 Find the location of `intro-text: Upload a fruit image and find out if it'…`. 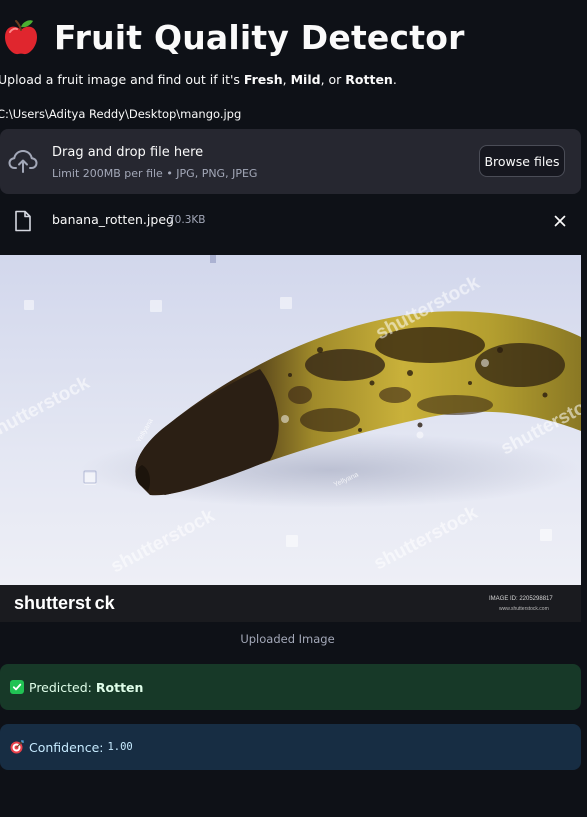

intro-text: Upload a fruit image and find out if it'… is located at coordinates (198, 79).